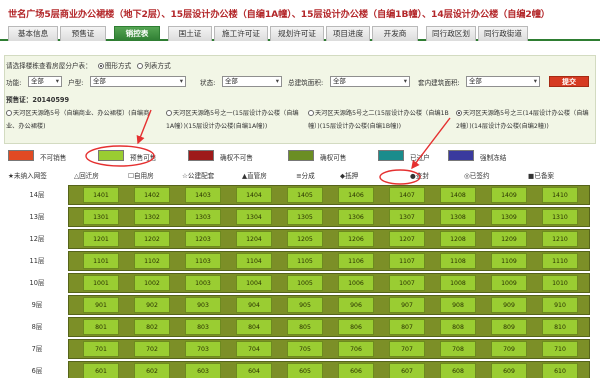  What do you see at coordinates (137, 33) in the screenshot?
I see `tab-sales-control: 销控表` at bounding box center [137, 33].